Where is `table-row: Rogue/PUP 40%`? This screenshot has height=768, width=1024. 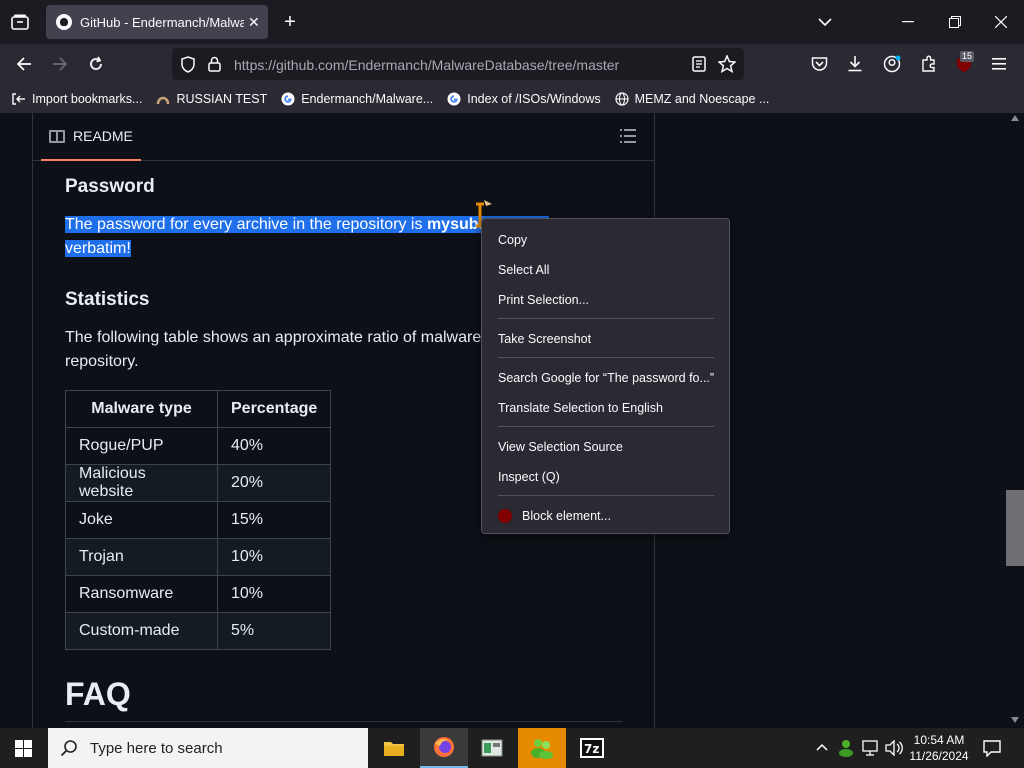 table-row: Rogue/PUP 40% is located at coordinates (198, 446).